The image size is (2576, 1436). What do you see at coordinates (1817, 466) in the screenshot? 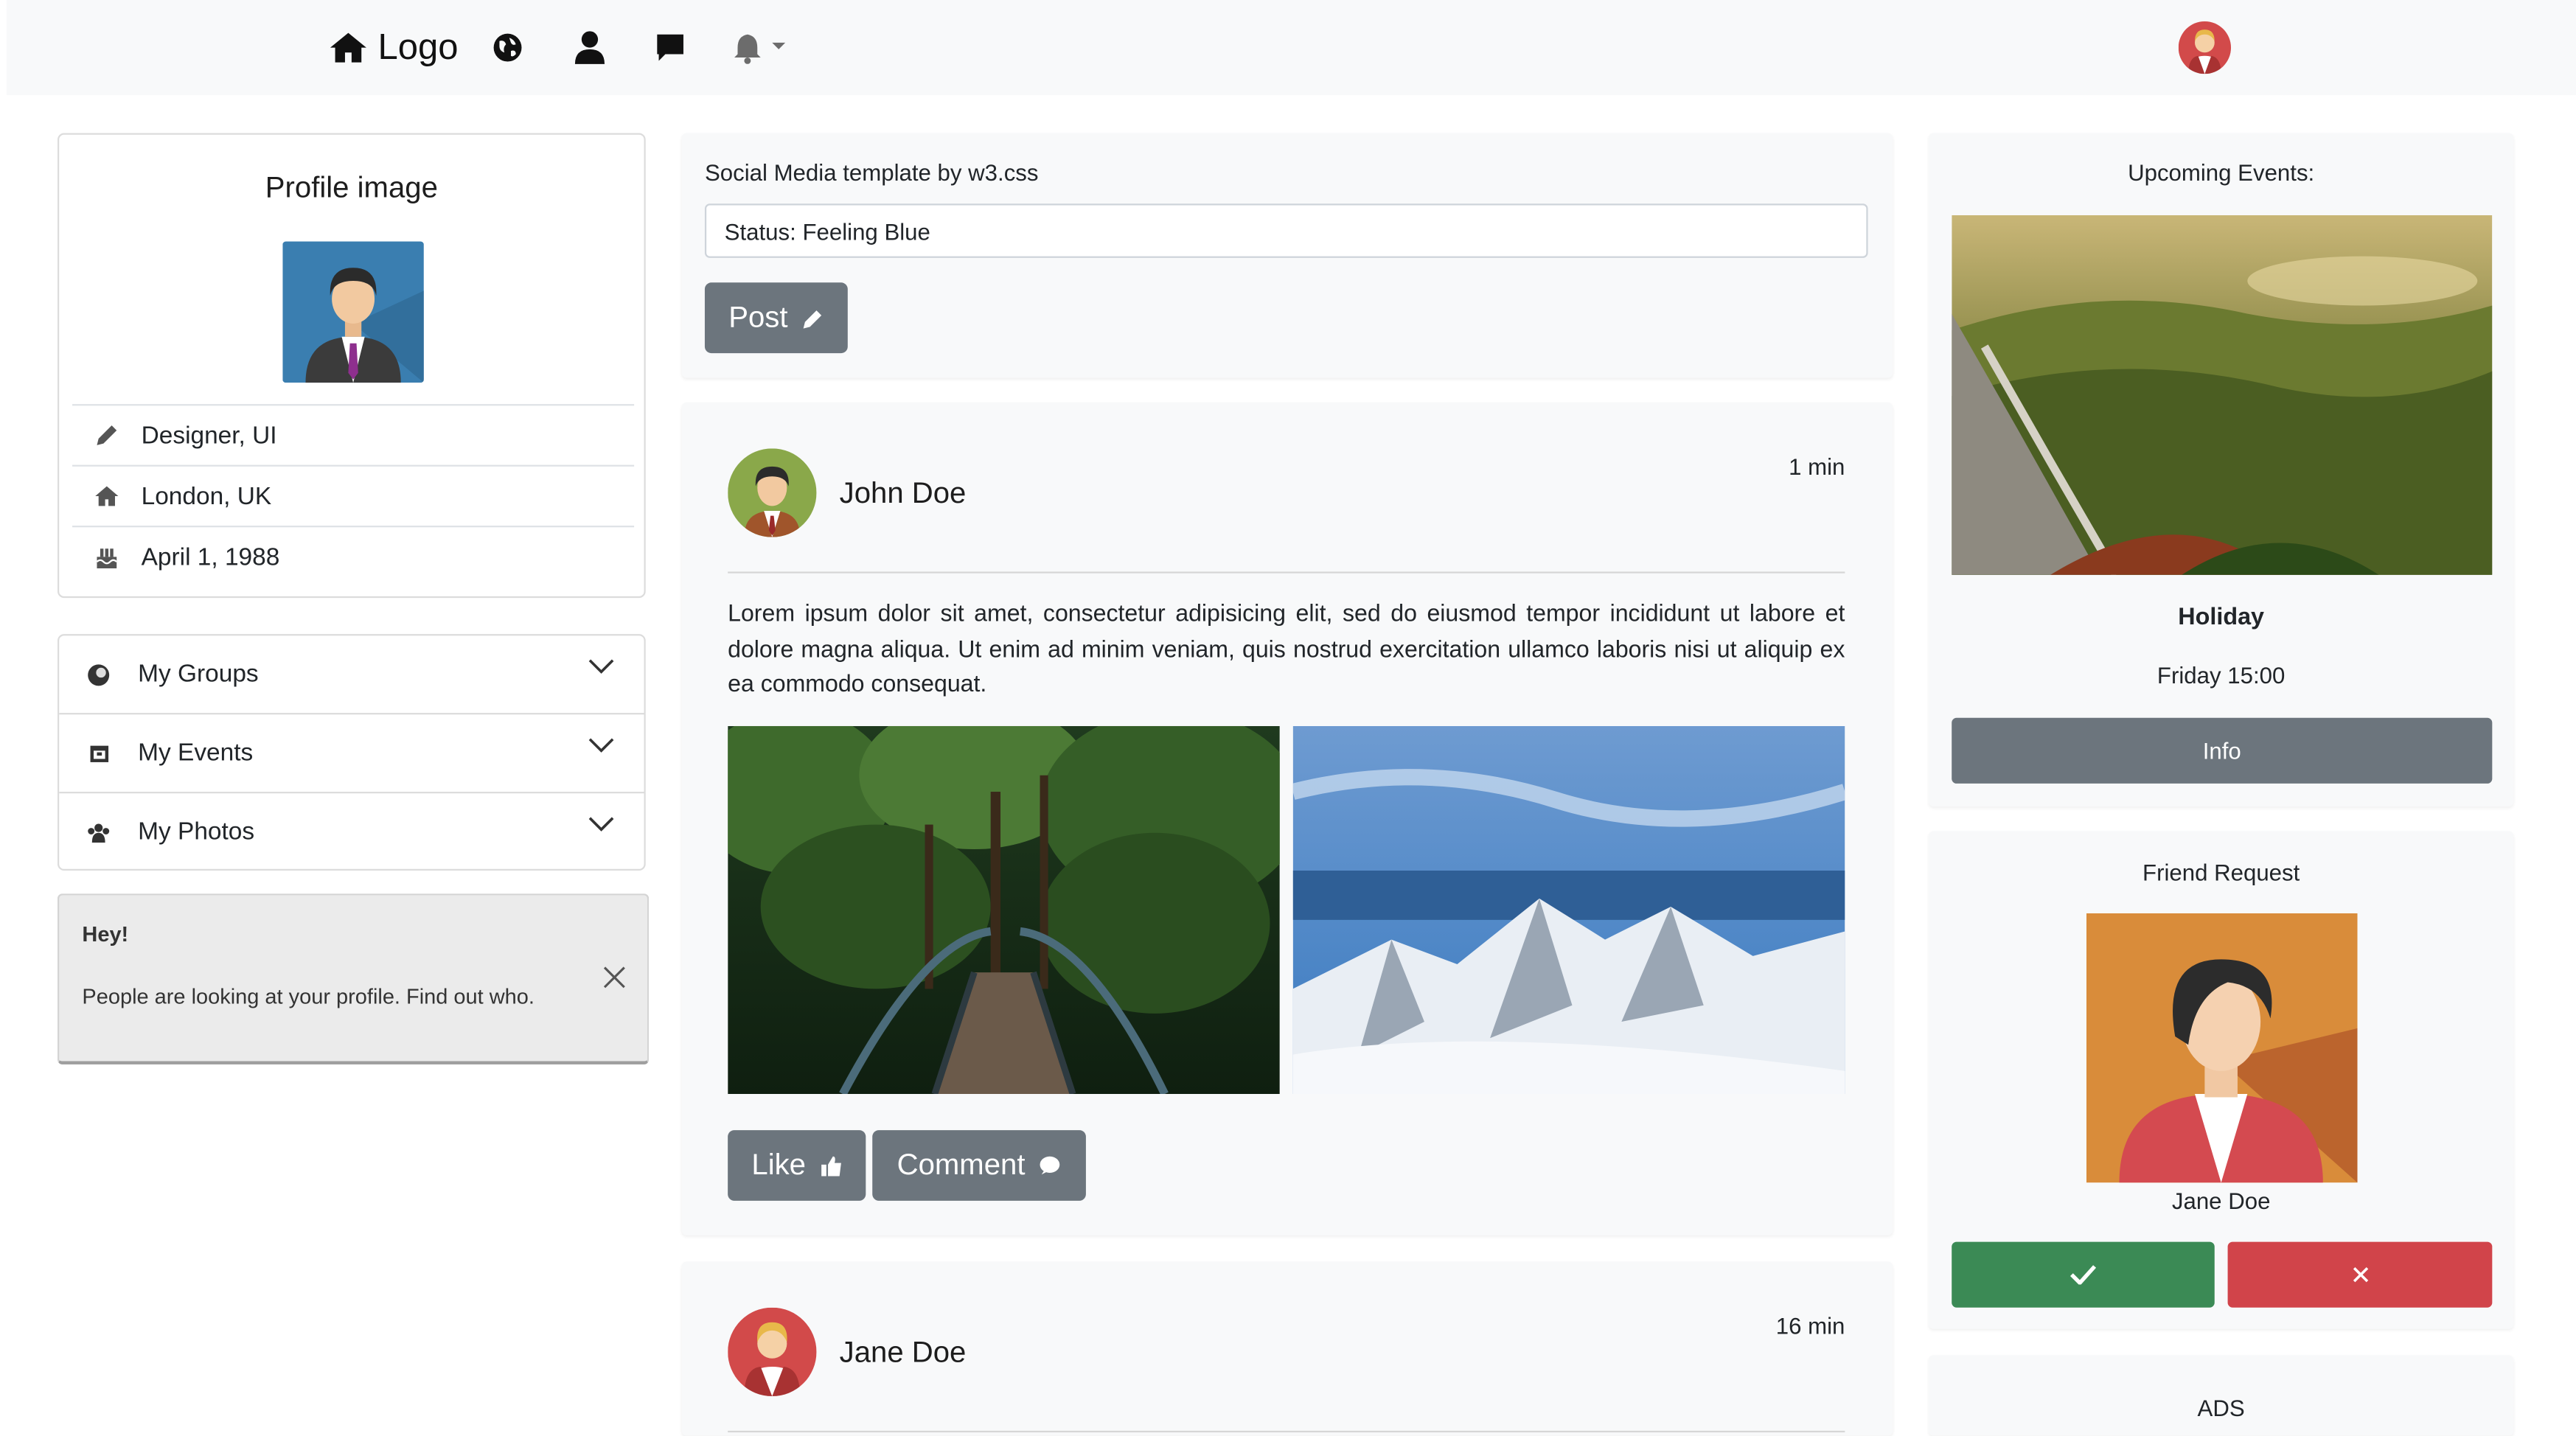
I see `post-time: 1 min` at bounding box center [1817, 466].